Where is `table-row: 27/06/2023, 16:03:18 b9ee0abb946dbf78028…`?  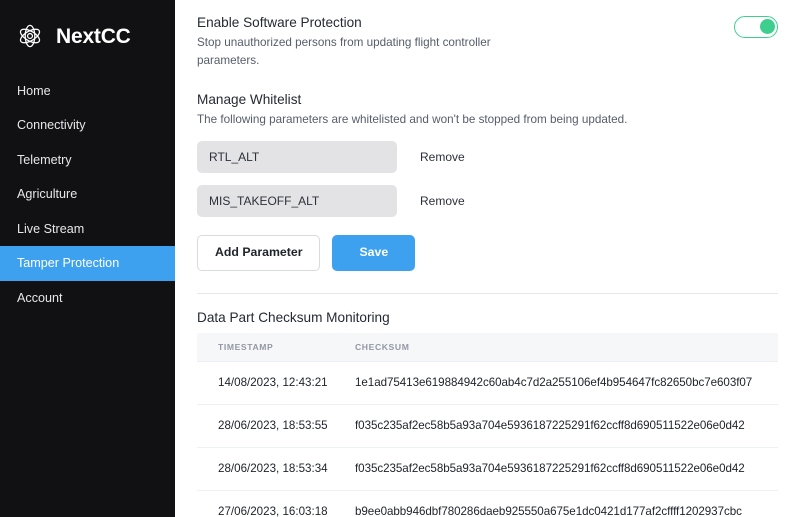 table-row: 27/06/2023, 16:03:18 b9ee0abb946dbf78028… is located at coordinates (487, 503).